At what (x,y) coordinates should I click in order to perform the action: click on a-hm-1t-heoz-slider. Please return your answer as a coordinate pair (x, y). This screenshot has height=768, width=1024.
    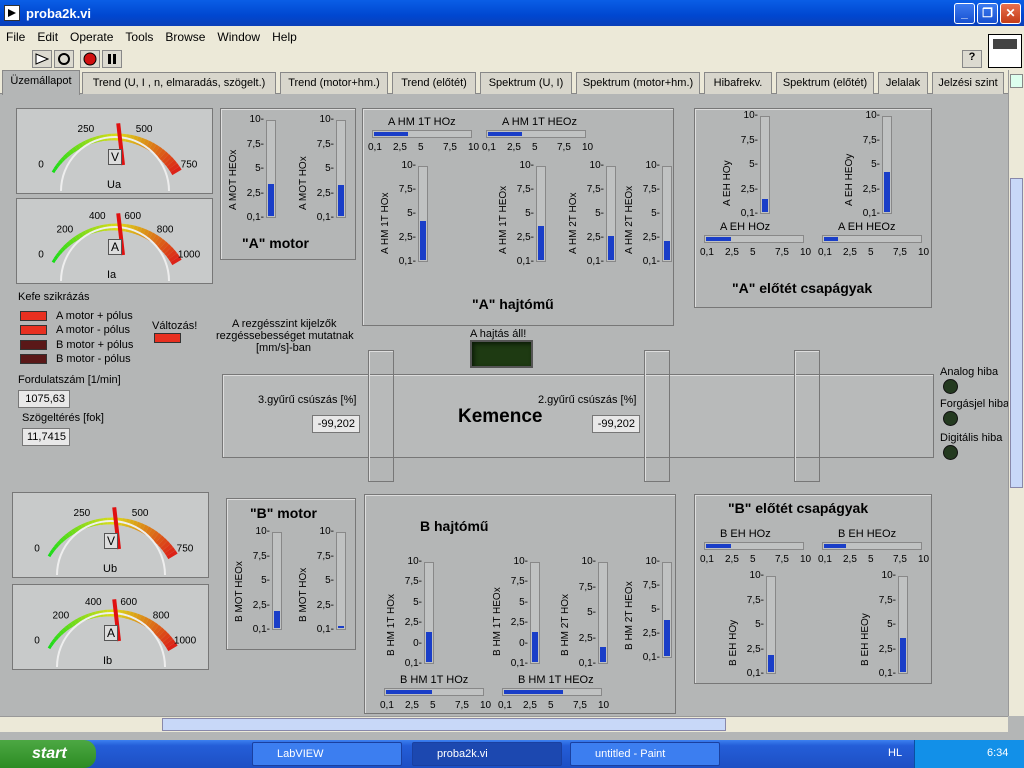
    Looking at the image, I should click on (536, 134).